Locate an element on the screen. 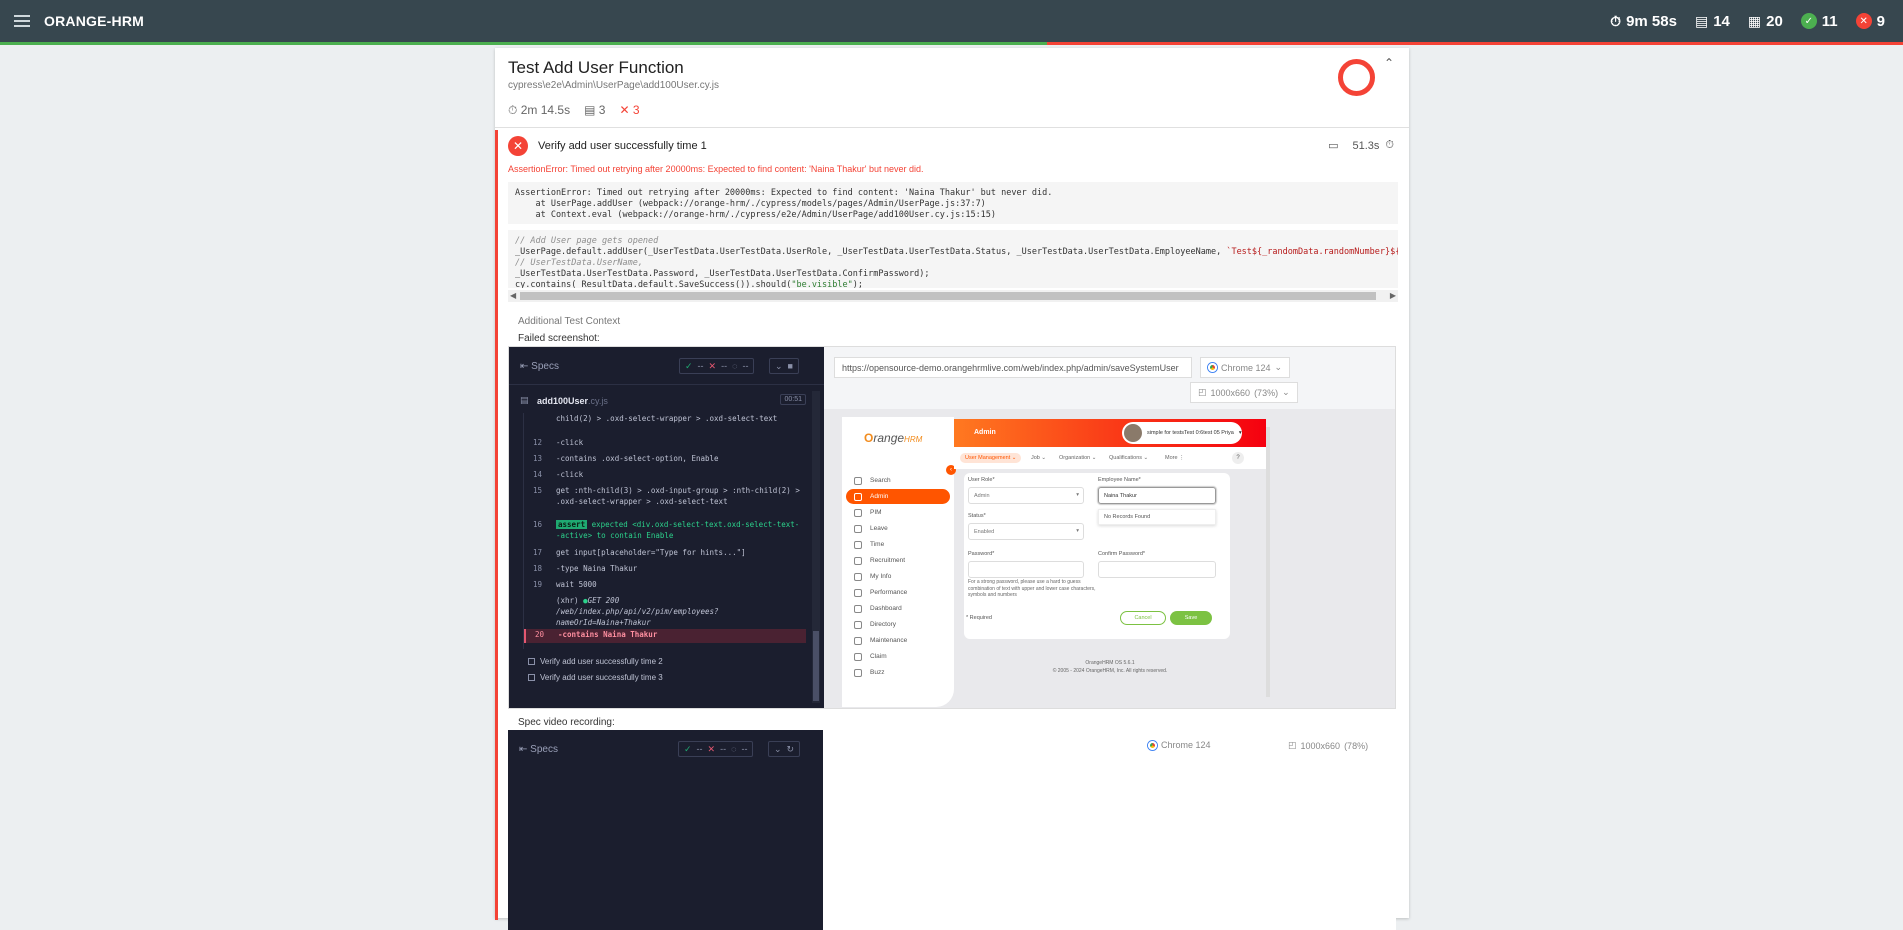 Image resolution: width=1903 pixels, height=930 pixels. help-icon: ? is located at coordinates (1238, 458).